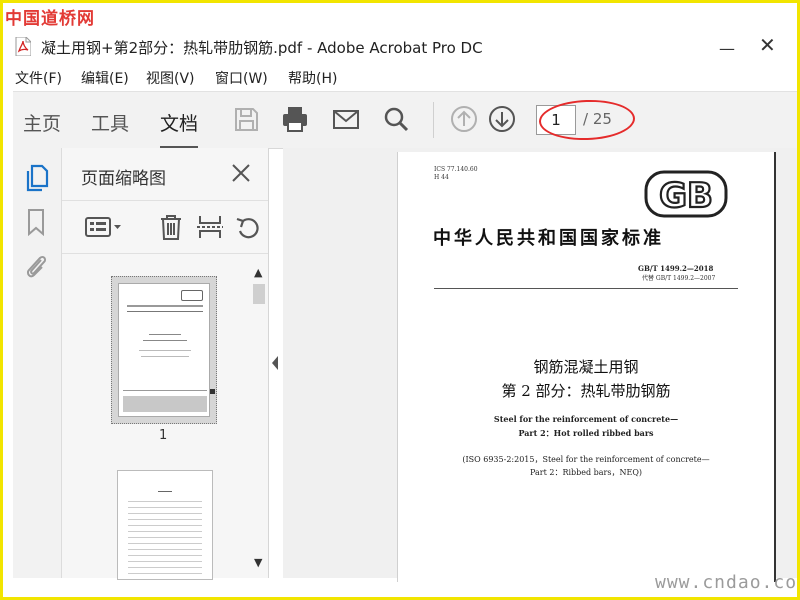 The width and height of the screenshot is (800, 600). I want to click on attachment-icon, so click(36, 266).